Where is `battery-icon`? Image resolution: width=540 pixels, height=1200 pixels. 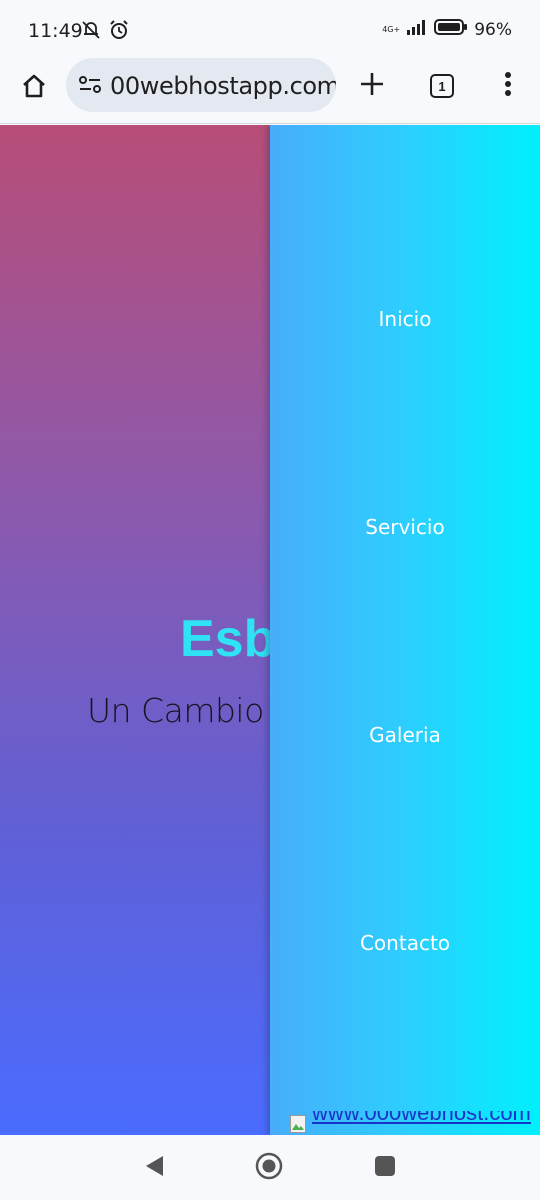
battery-icon is located at coordinates (451, 29).